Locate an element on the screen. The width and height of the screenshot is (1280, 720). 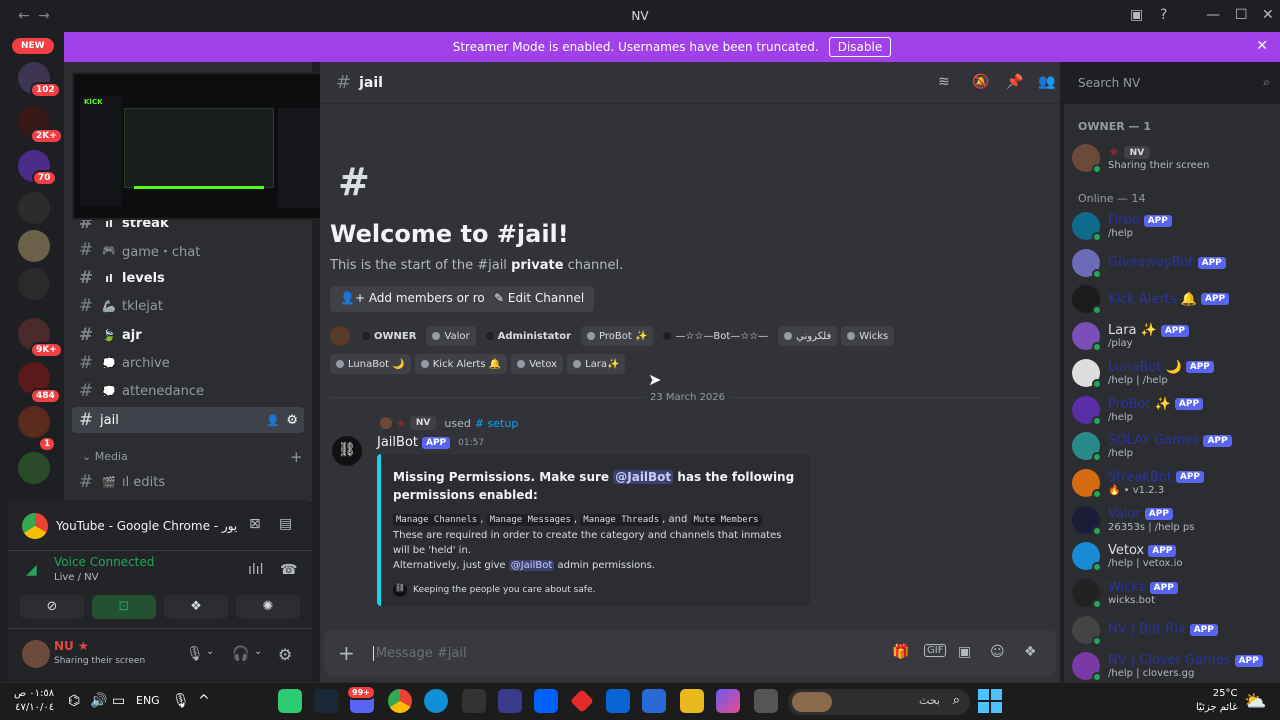
channel-tklejat: # 🦾 tklejat is located at coordinates (188, 306).